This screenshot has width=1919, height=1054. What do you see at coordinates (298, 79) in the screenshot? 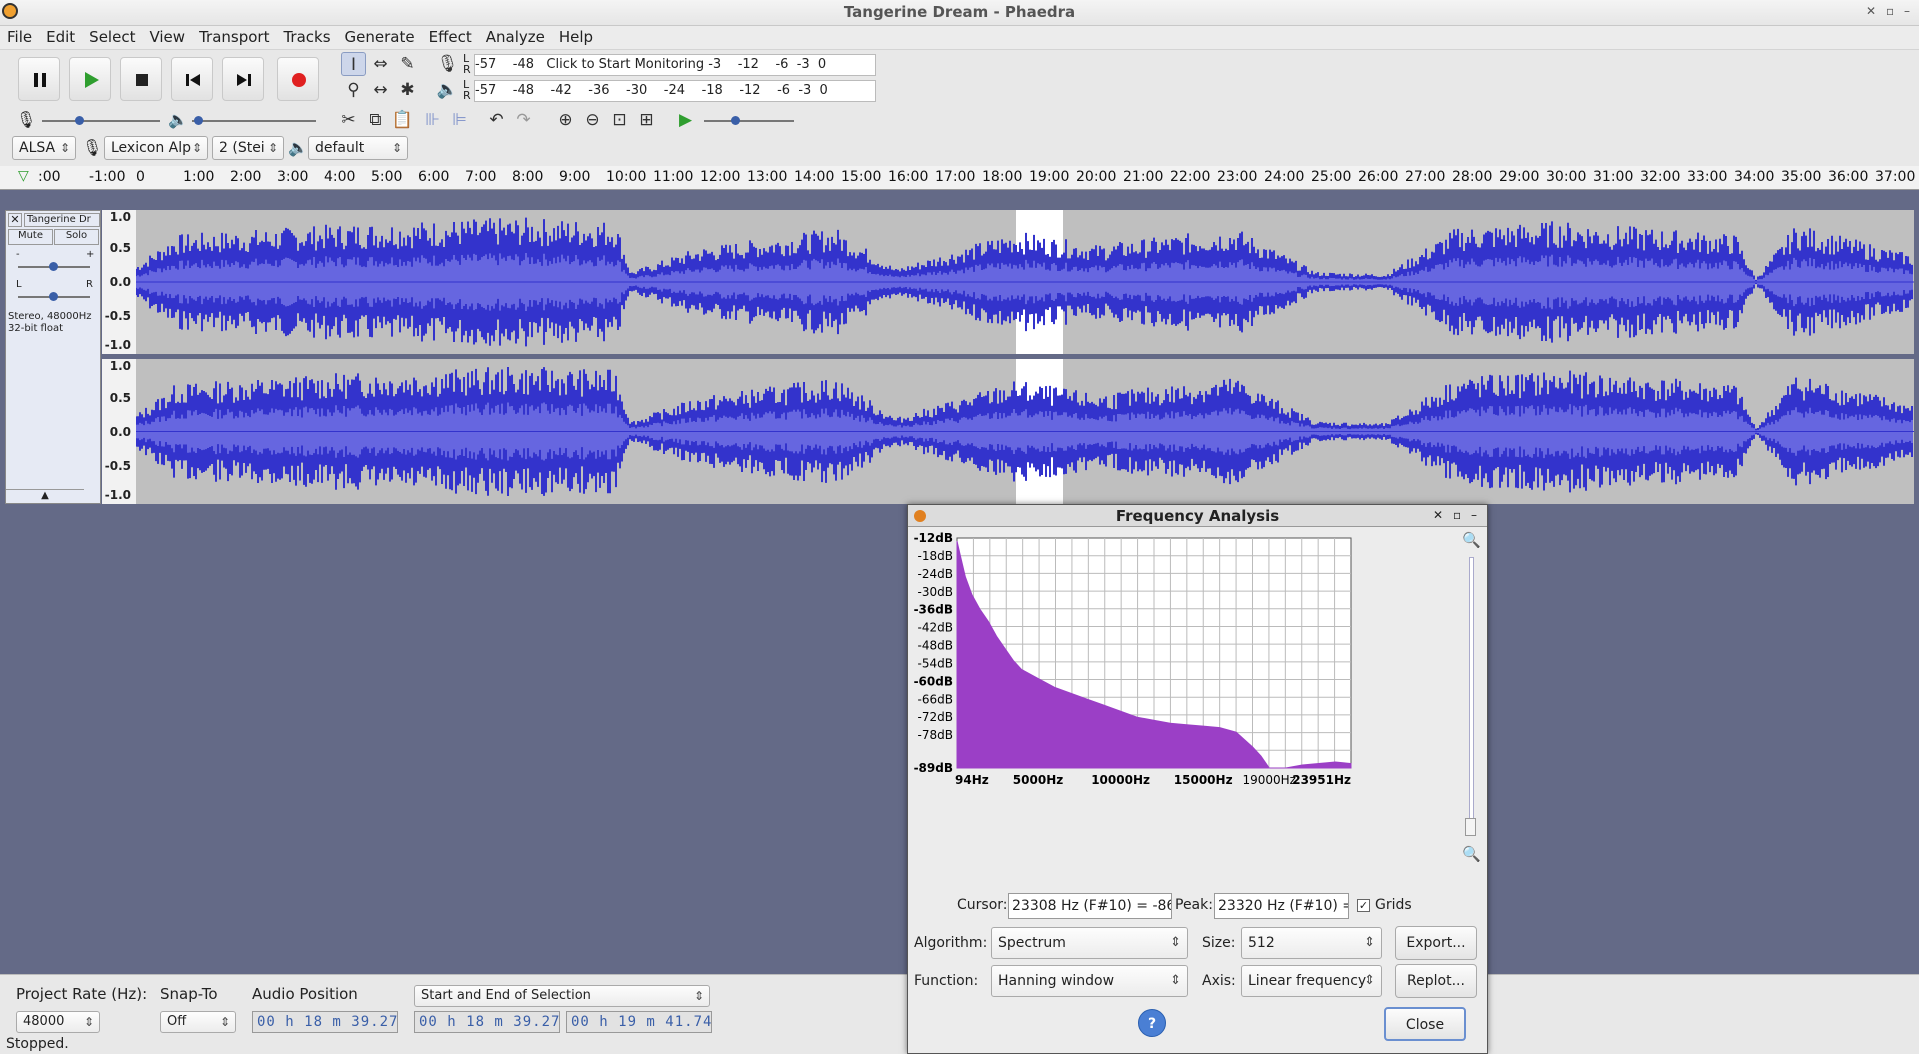
I see `record-button` at bounding box center [298, 79].